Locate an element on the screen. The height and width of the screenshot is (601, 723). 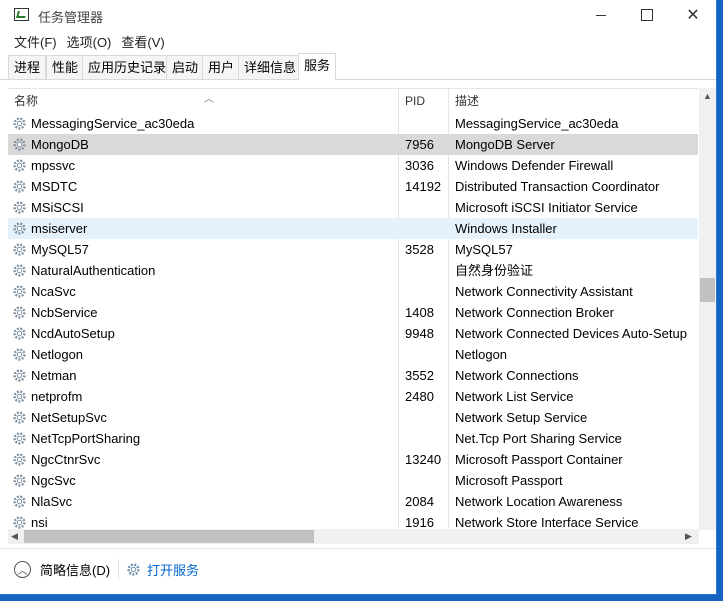
maximize-icon is located at coordinates (647, 15).